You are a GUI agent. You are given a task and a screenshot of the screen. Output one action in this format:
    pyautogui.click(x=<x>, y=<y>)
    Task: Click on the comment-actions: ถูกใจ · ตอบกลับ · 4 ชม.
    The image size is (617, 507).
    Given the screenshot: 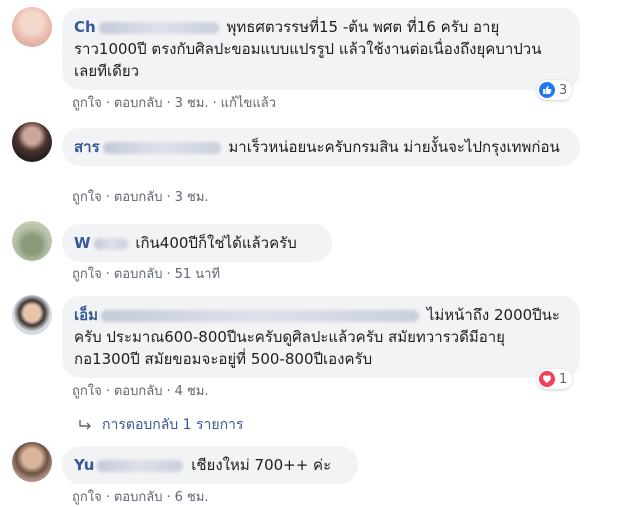 What is the action you would take?
    pyautogui.click(x=140, y=391)
    